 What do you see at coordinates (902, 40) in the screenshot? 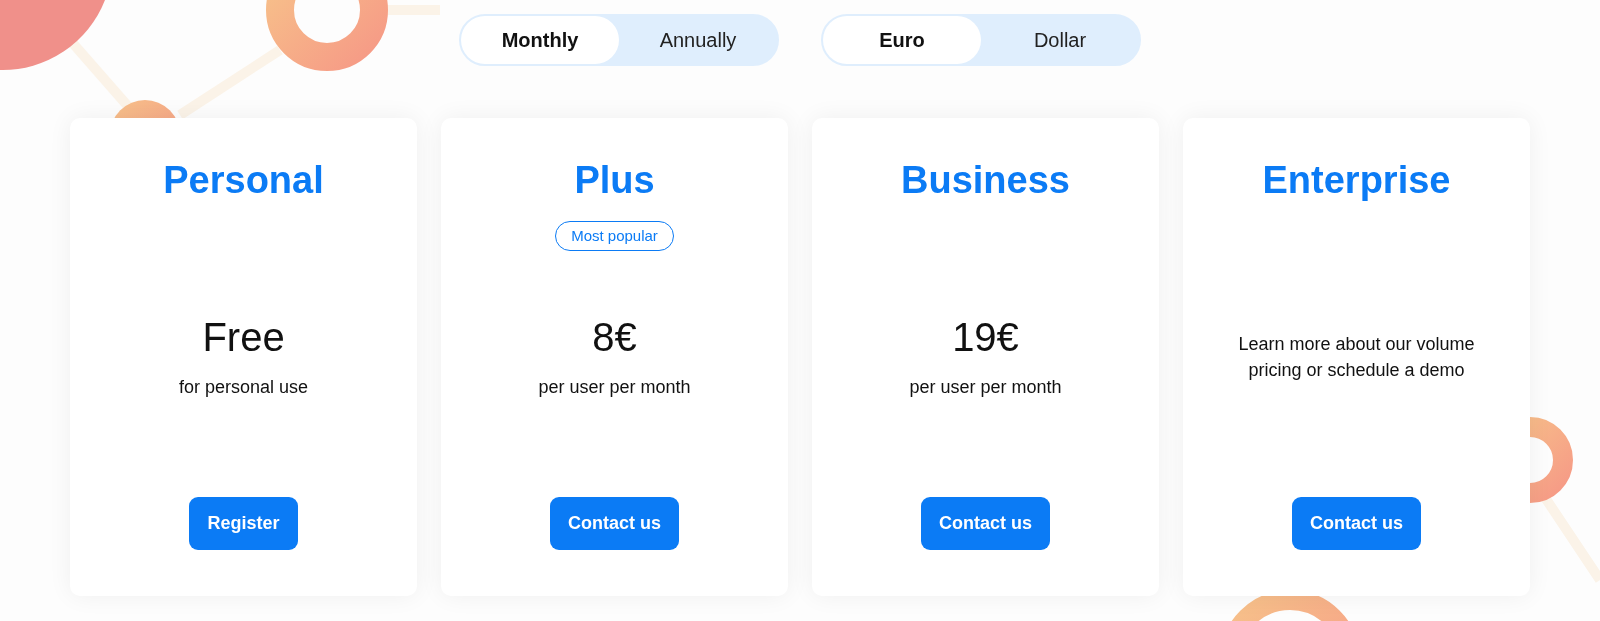
I see `toggle-option: Euro` at bounding box center [902, 40].